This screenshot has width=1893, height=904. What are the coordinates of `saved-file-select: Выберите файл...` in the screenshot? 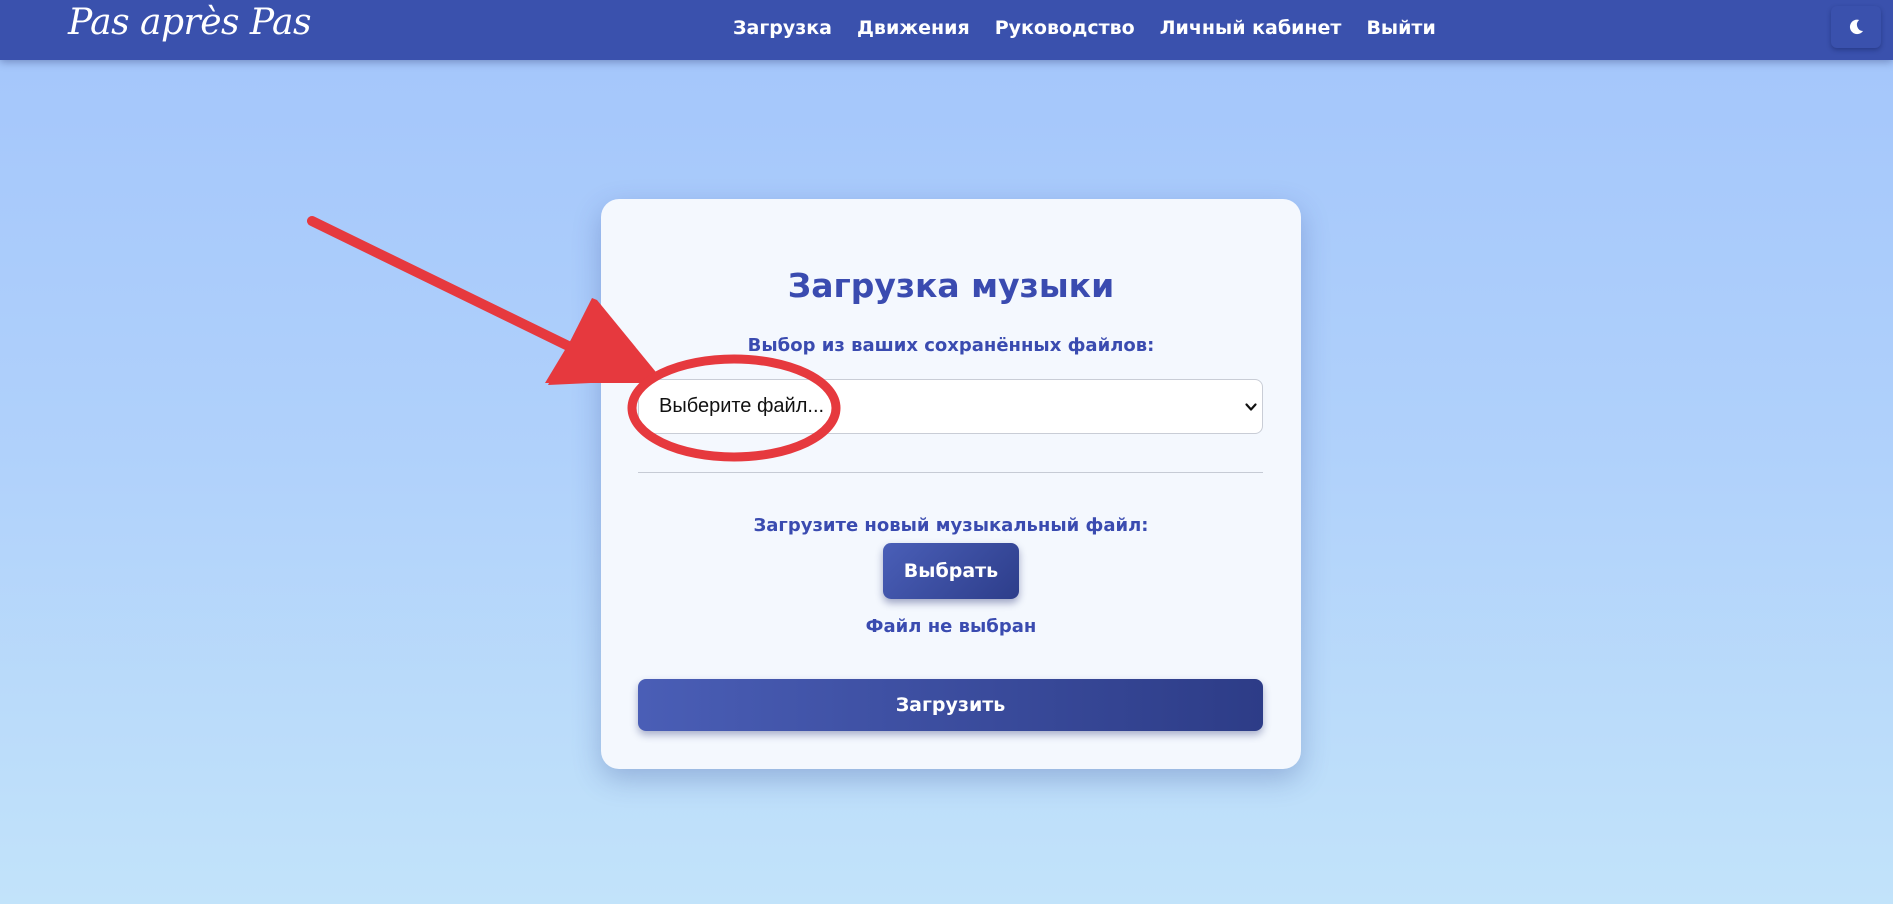 It's located at (950, 406).